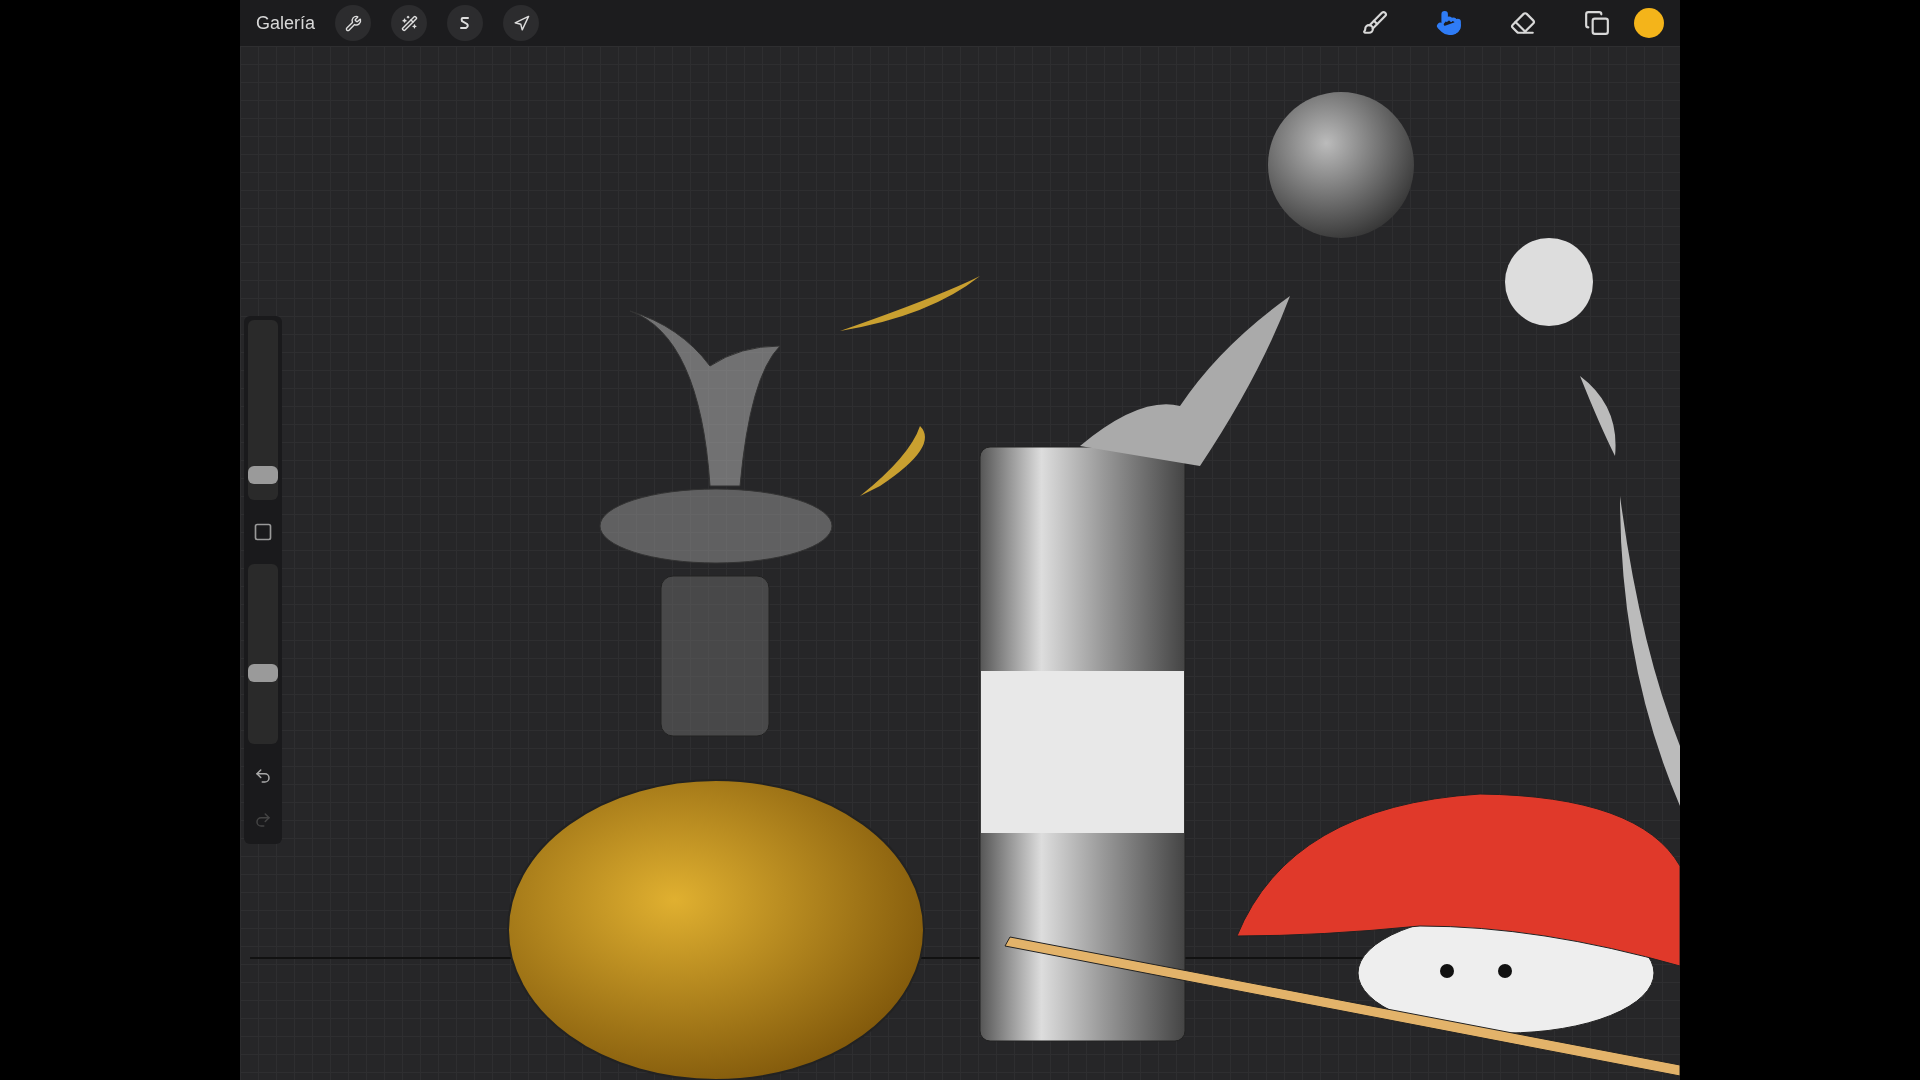 The image size is (1920, 1080). Describe the element at coordinates (263, 820) in the screenshot. I see `redo-icon` at that location.